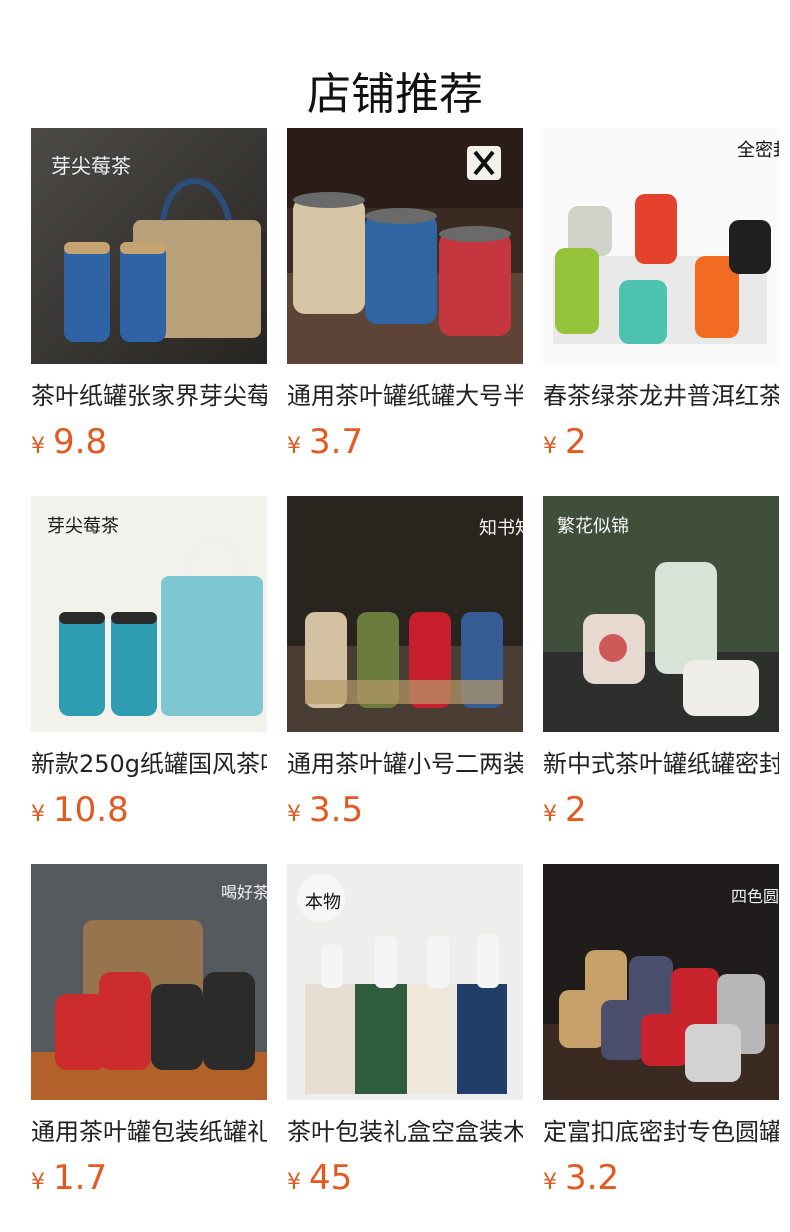 This screenshot has height=1232, width=790. Describe the element at coordinates (661, 764) in the screenshot. I see `product-name: 新中式茶叶罐纸罐密封` at that location.